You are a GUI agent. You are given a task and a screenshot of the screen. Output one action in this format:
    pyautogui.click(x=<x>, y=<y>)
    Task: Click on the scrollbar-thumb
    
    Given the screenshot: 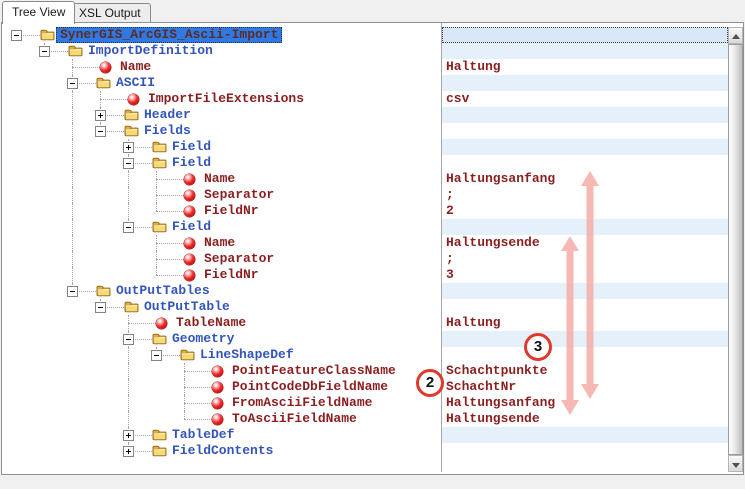 What is the action you would take?
    pyautogui.click(x=735, y=249)
    